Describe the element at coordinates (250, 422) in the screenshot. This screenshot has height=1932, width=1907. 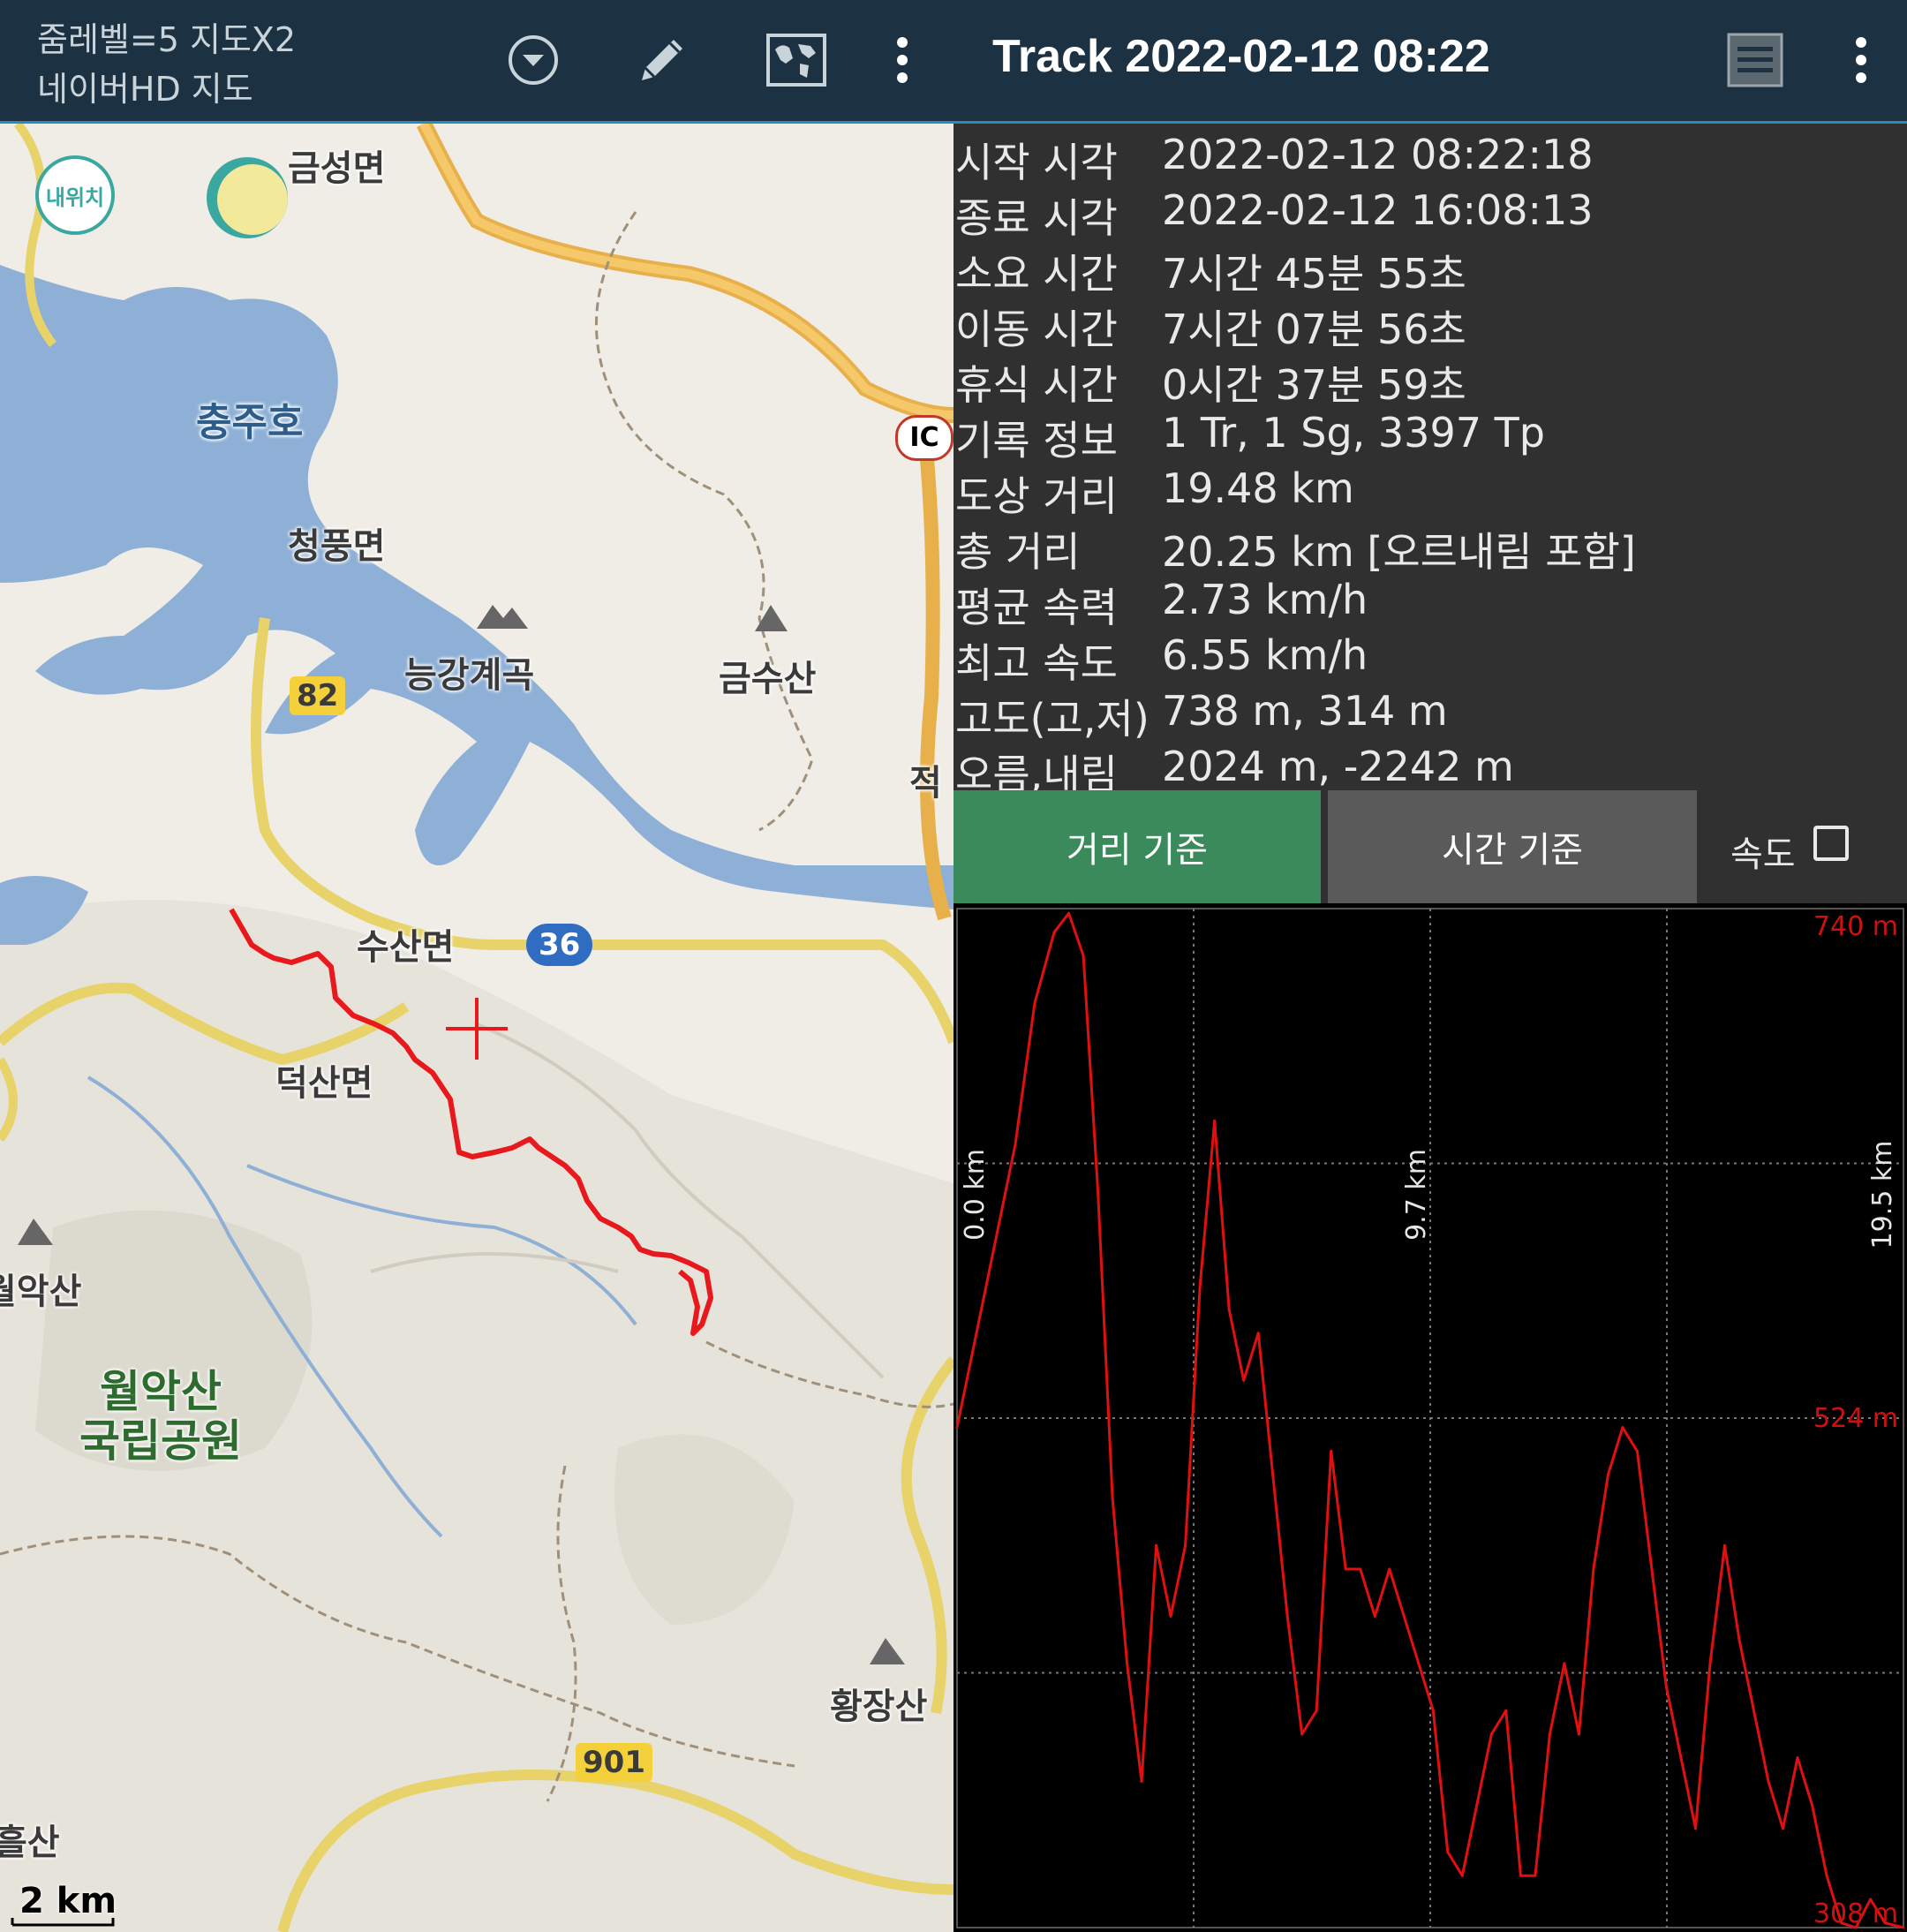
I see `place-label: 충주호` at that location.